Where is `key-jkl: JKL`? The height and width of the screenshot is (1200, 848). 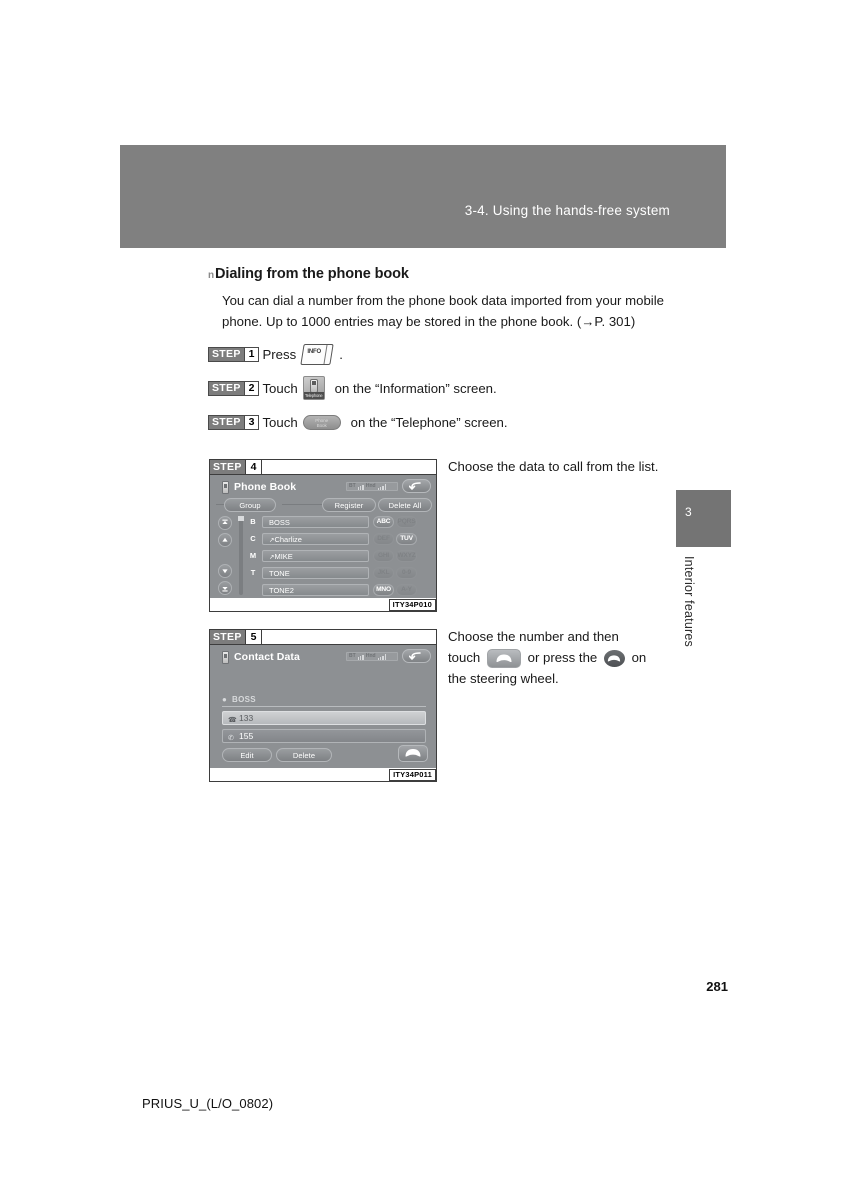 key-jkl: JKL is located at coordinates (383, 573).